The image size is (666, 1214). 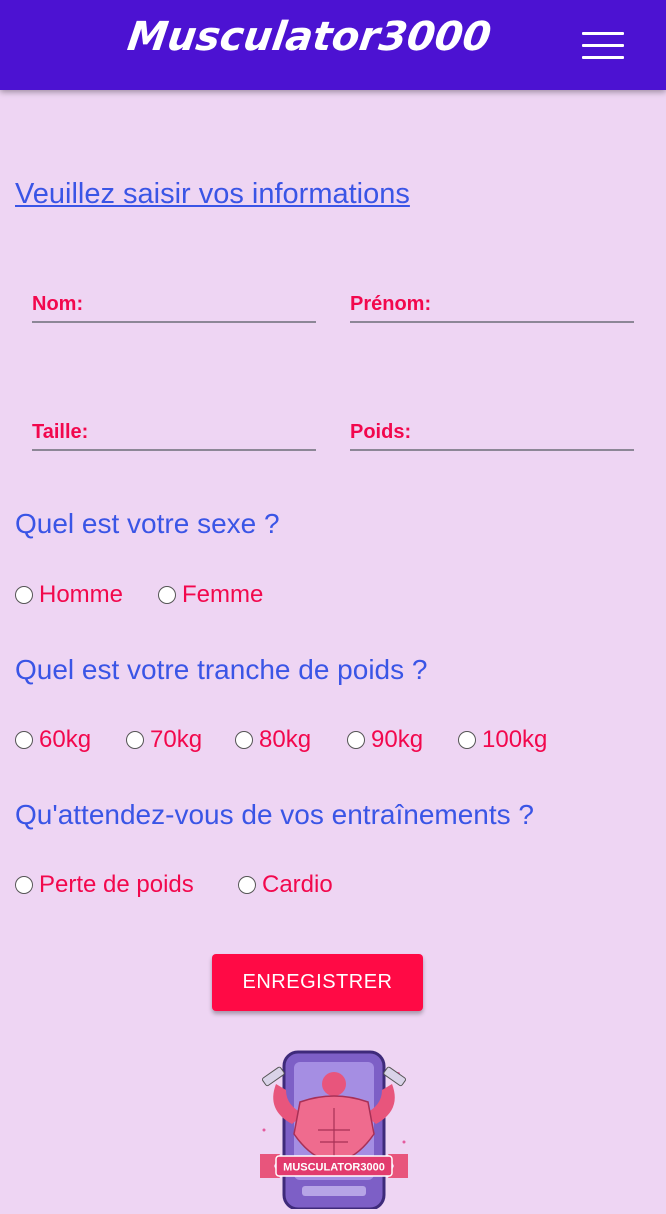 I want to click on radio-60kg: 60kg, so click(x=53, y=740).